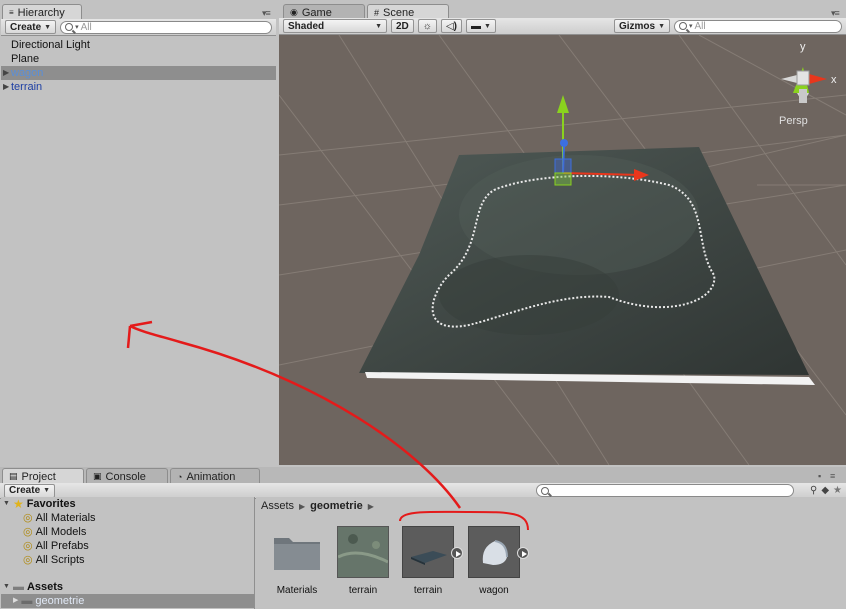  Describe the element at coordinates (60, 601) in the screenshot. I see `folder-label: geometrie` at that location.